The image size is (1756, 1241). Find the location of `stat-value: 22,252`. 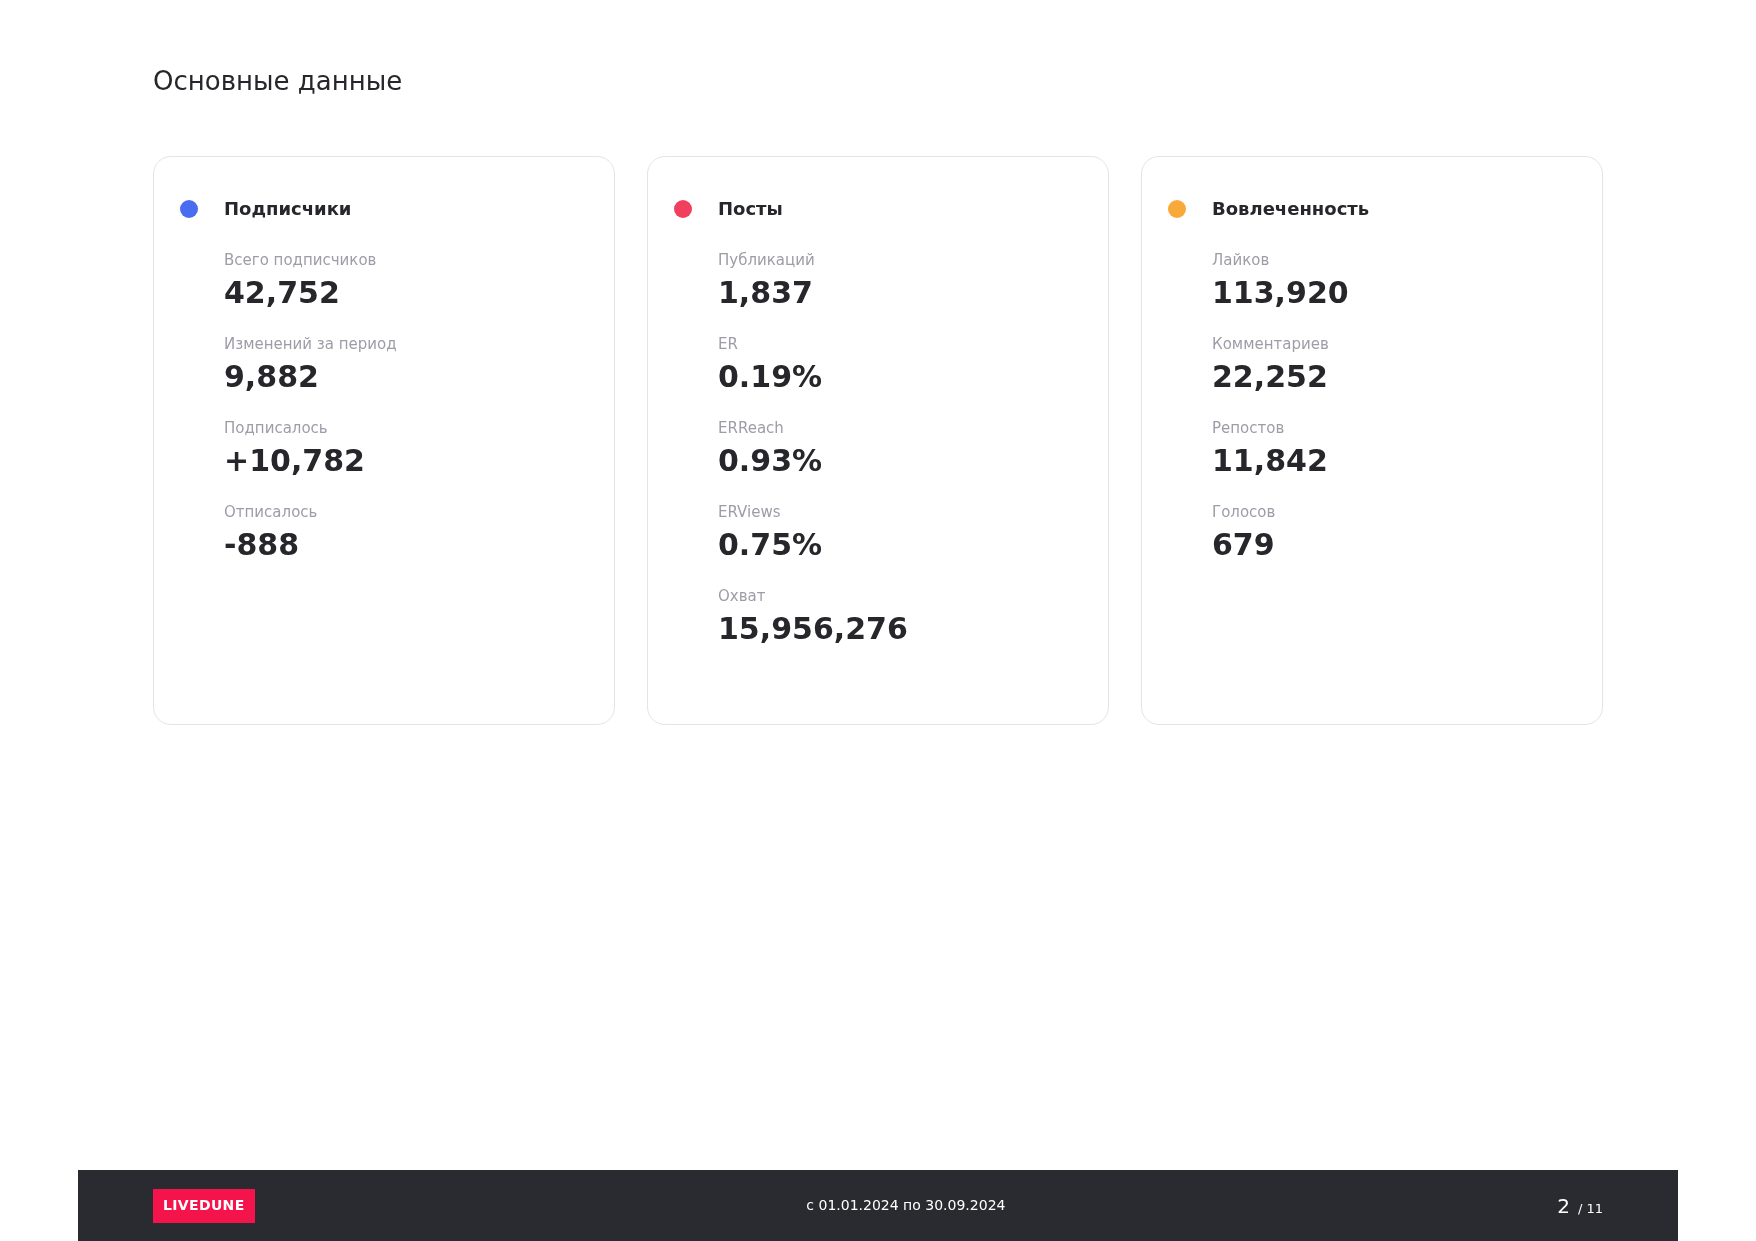

stat-value: 22,252 is located at coordinates (1270, 377).